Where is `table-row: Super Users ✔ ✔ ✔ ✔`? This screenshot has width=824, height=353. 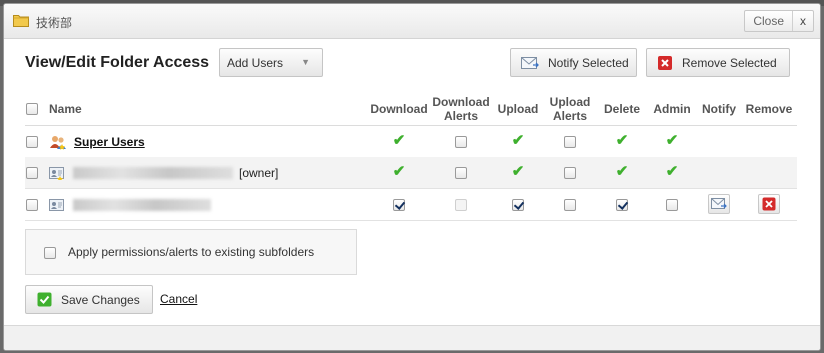
table-row: Super Users ✔ ✔ ✔ ✔ is located at coordinates (411, 142).